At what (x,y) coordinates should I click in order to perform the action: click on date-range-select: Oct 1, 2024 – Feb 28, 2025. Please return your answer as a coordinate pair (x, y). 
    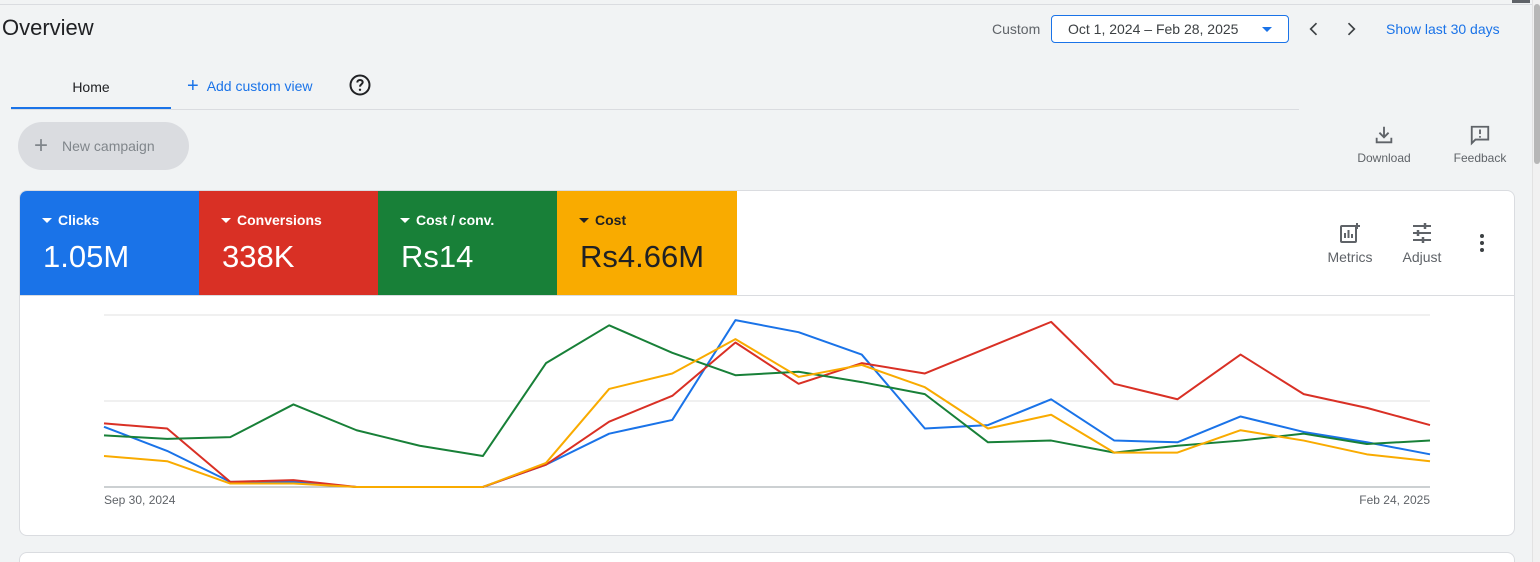
    Looking at the image, I should click on (1170, 29).